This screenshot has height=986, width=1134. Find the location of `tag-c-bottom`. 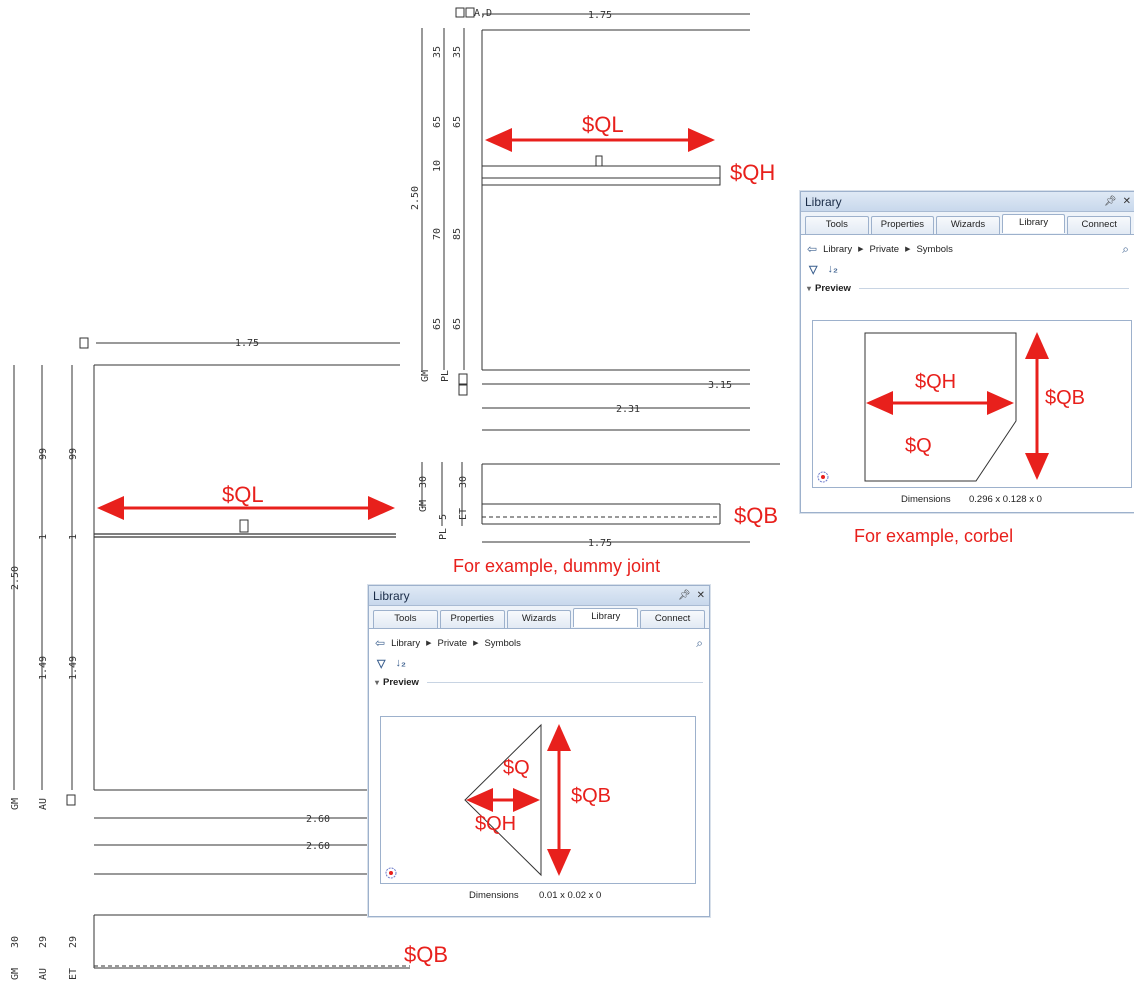

tag-c-bottom is located at coordinates (463, 390).